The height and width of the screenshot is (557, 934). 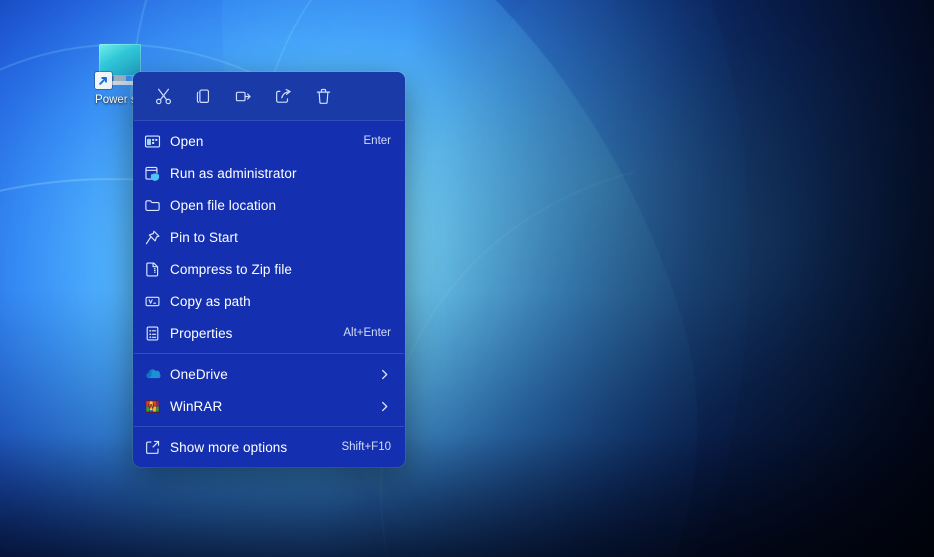 What do you see at coordinates (229, 447) in the screenshot?
I see `menu-item-label: Show more options` at bounding box center [229, 447].